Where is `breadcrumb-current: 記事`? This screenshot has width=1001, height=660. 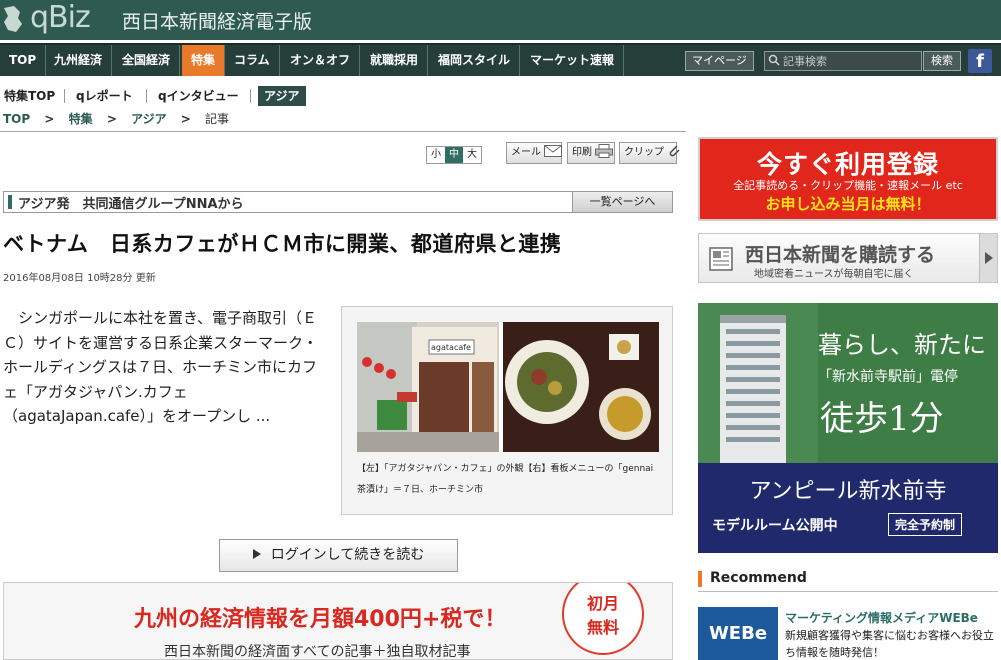 breadcrumb-current: 記事 is located at coordinates (217, 119).